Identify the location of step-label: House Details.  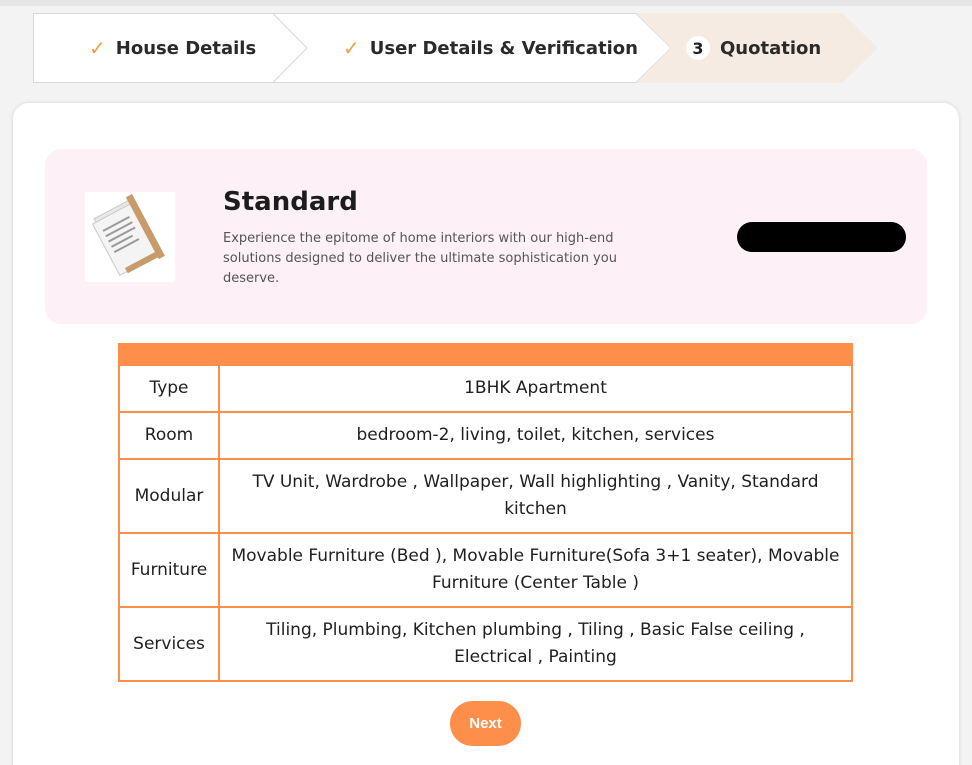
(186, 48).